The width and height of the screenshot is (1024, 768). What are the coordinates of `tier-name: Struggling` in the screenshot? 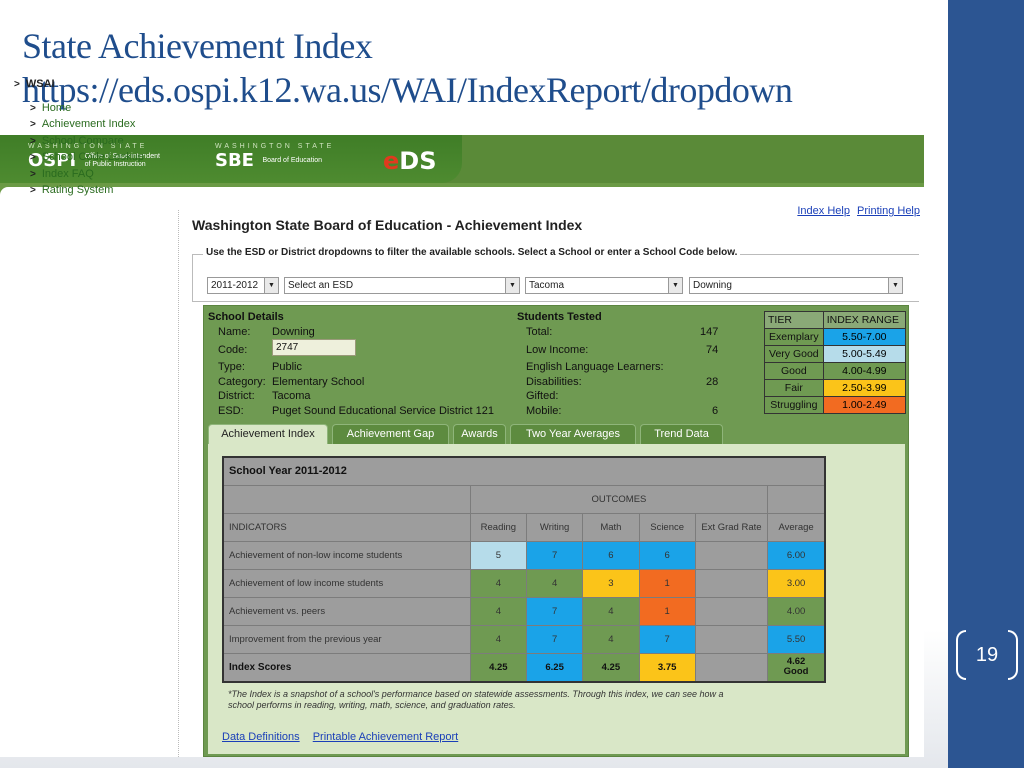 It's located at (794, 405).